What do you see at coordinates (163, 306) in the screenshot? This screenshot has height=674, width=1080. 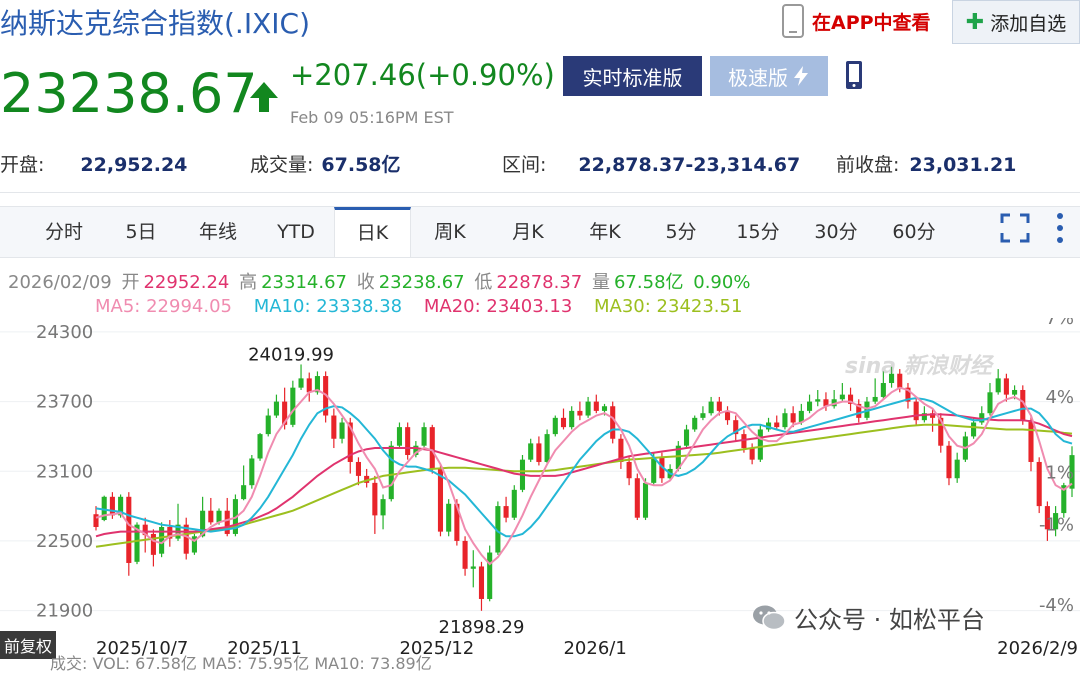 I see `ma5-legend: MA5: 22994.05` at bounding box center [163, 306].